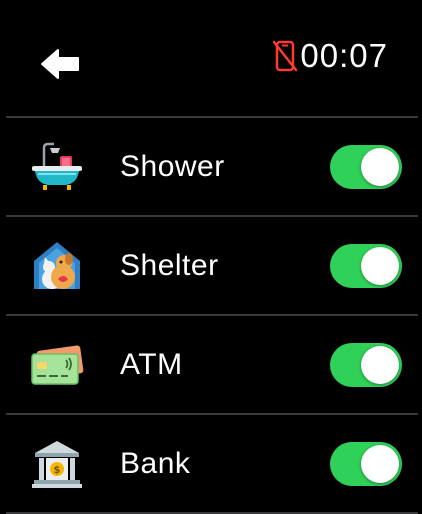 The width and height of the screenshot is (422, 514). I want to click on list-item-label: Bank, so click(155, 463).